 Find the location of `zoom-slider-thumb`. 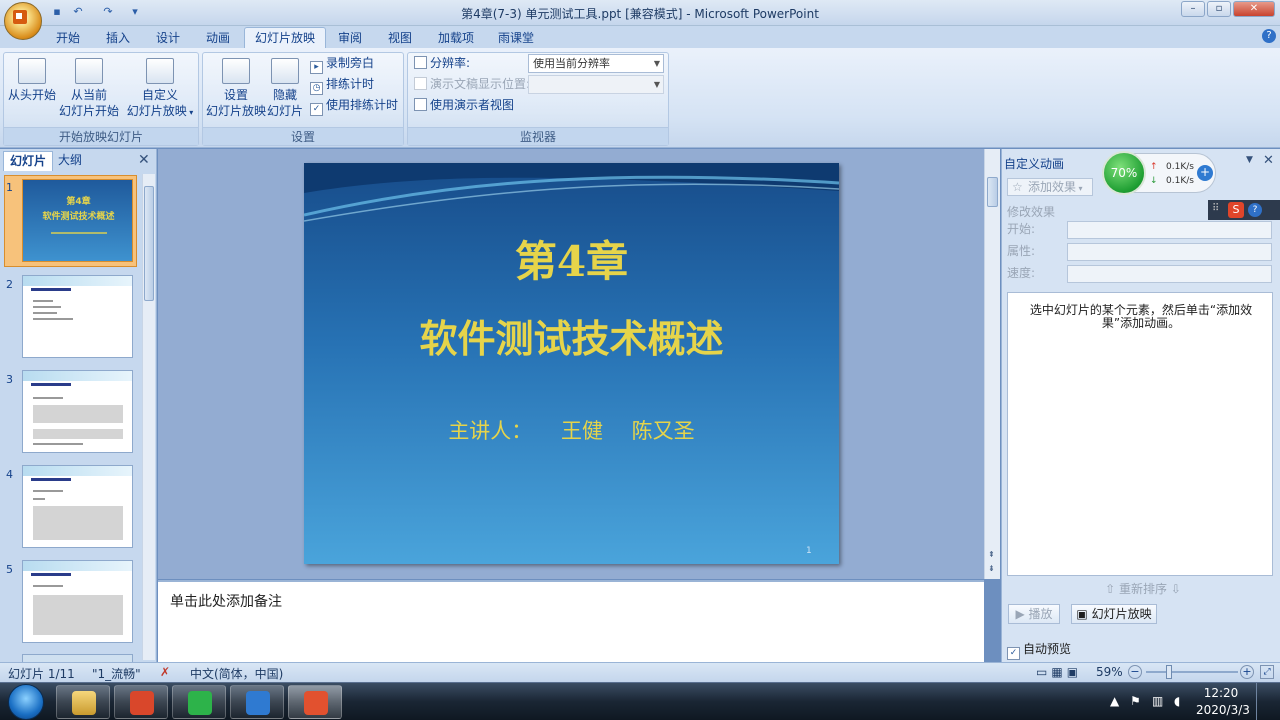

zoom-slider-thumb is located at coordinates (1169, 672).